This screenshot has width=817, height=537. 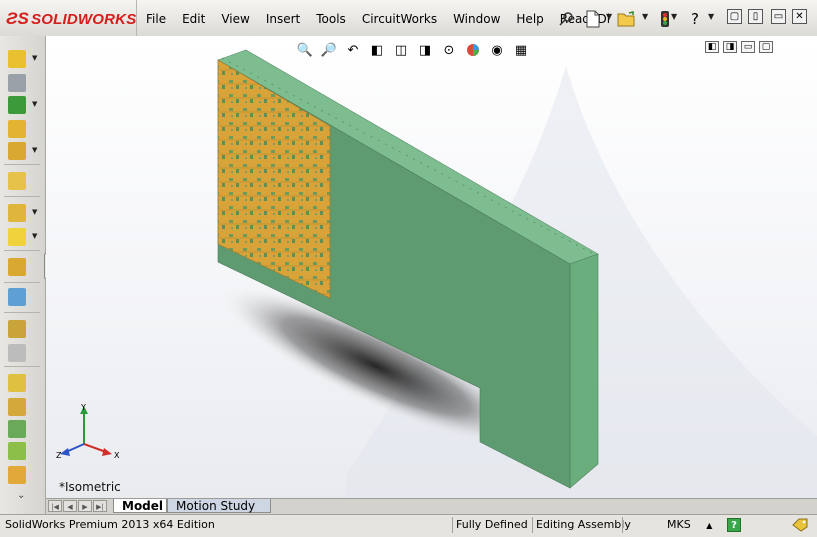 What do you see at coordinates (34, 104) in the screenshot?
I see `pattern-chevron-icon: ▼` at bounding box center [34, 104].